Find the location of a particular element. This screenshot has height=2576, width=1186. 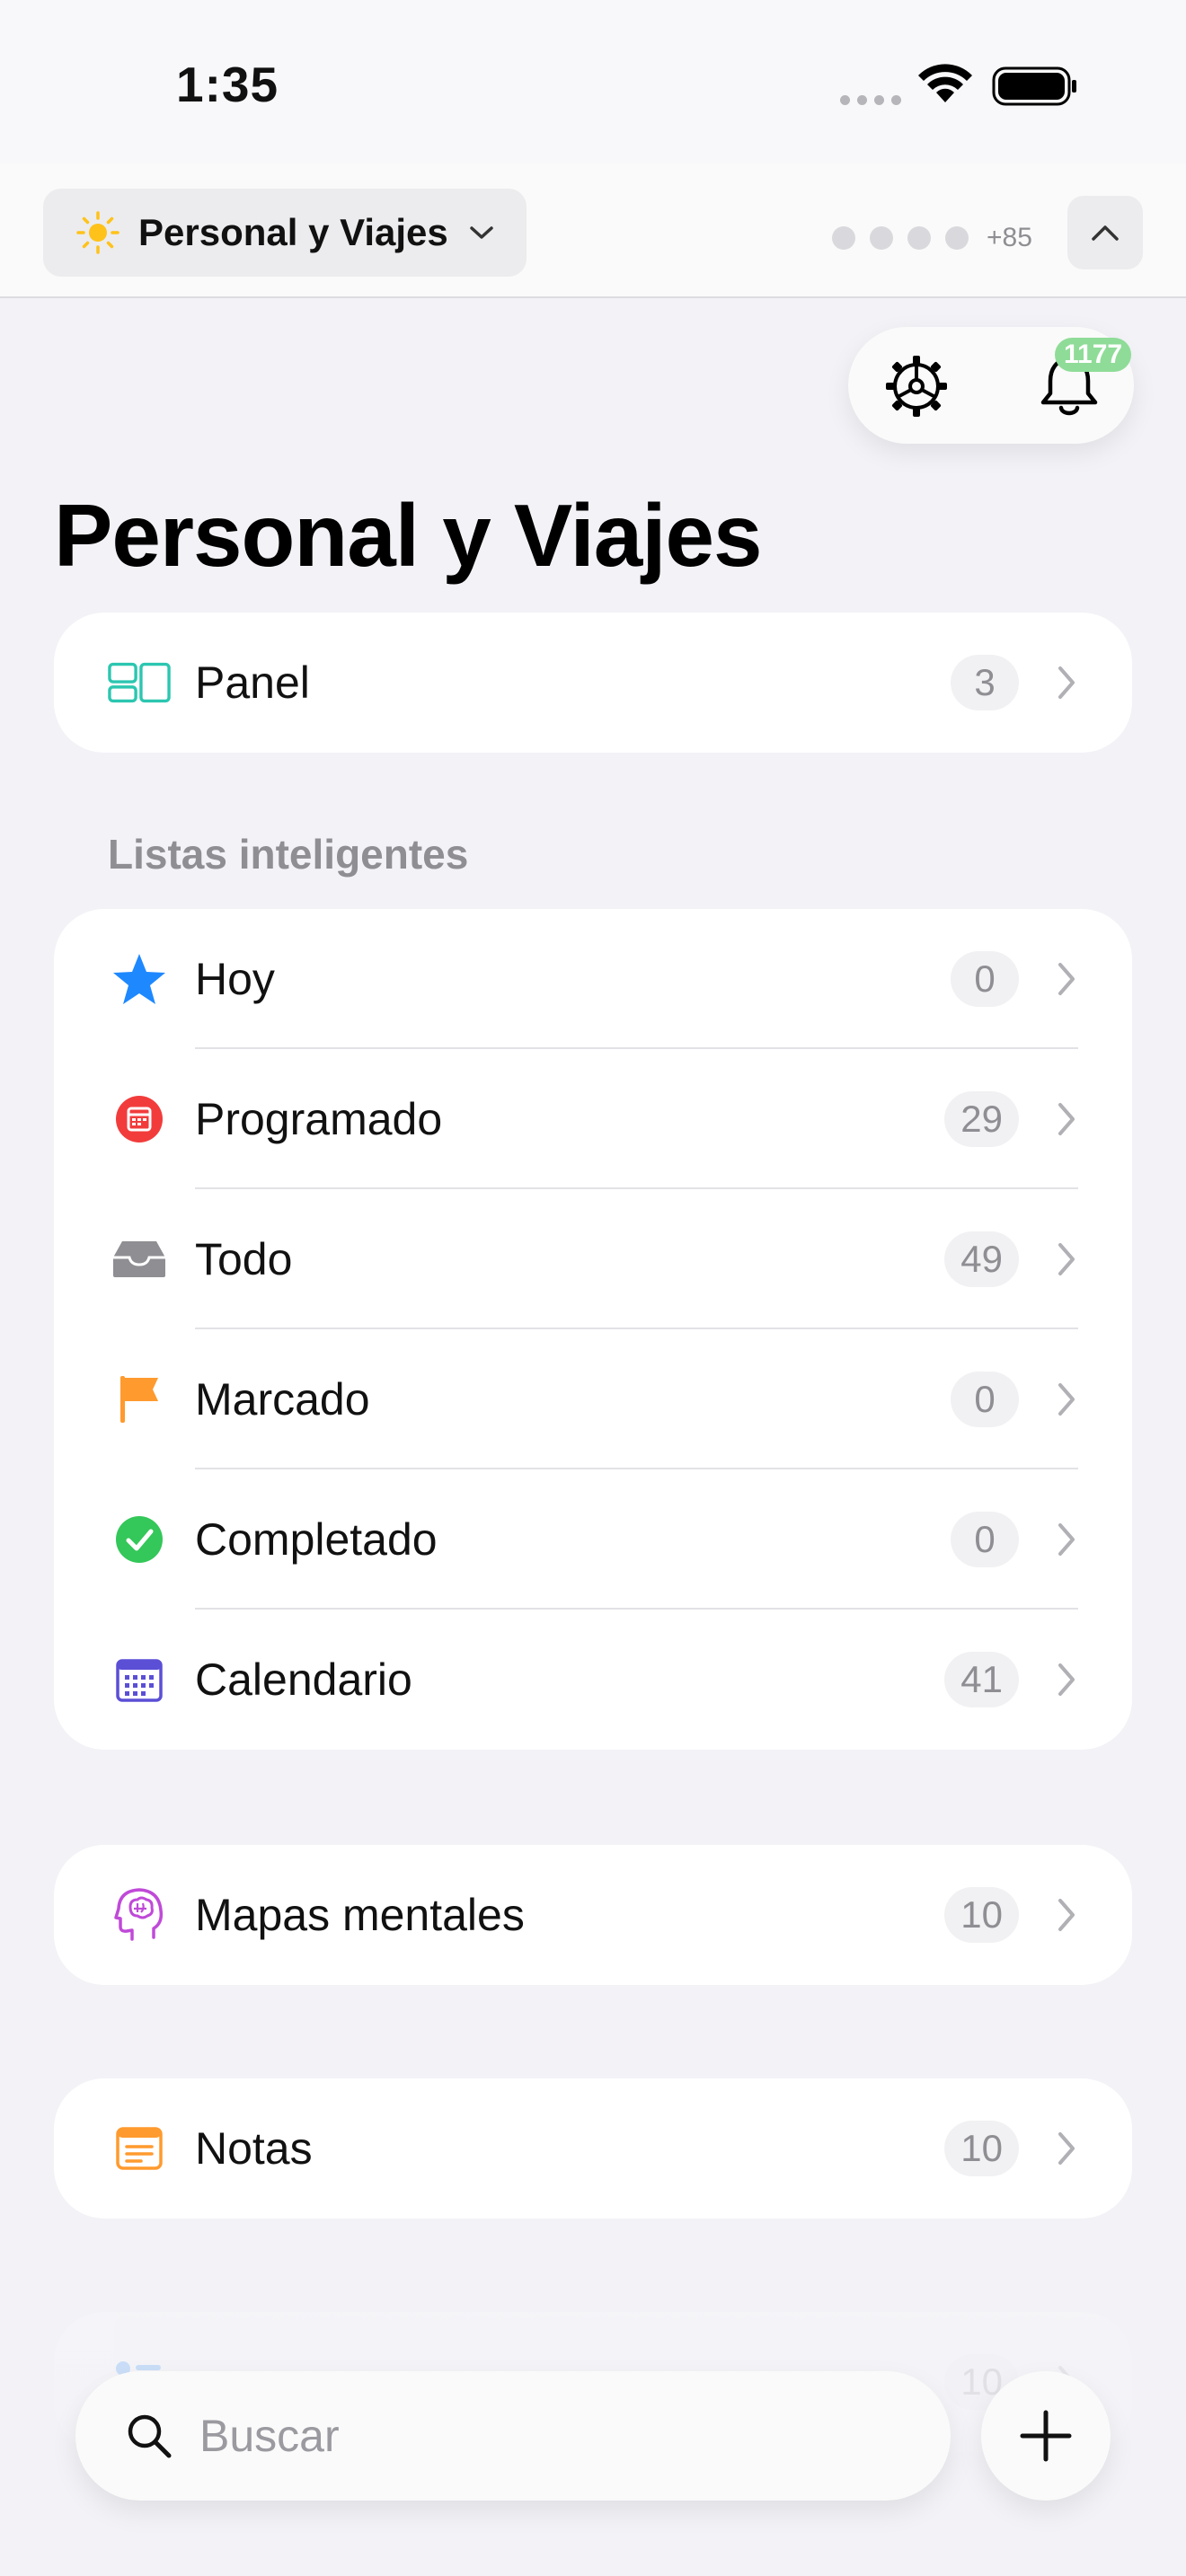

panel-card: Panel 3 is located at coordinates (593, 683).